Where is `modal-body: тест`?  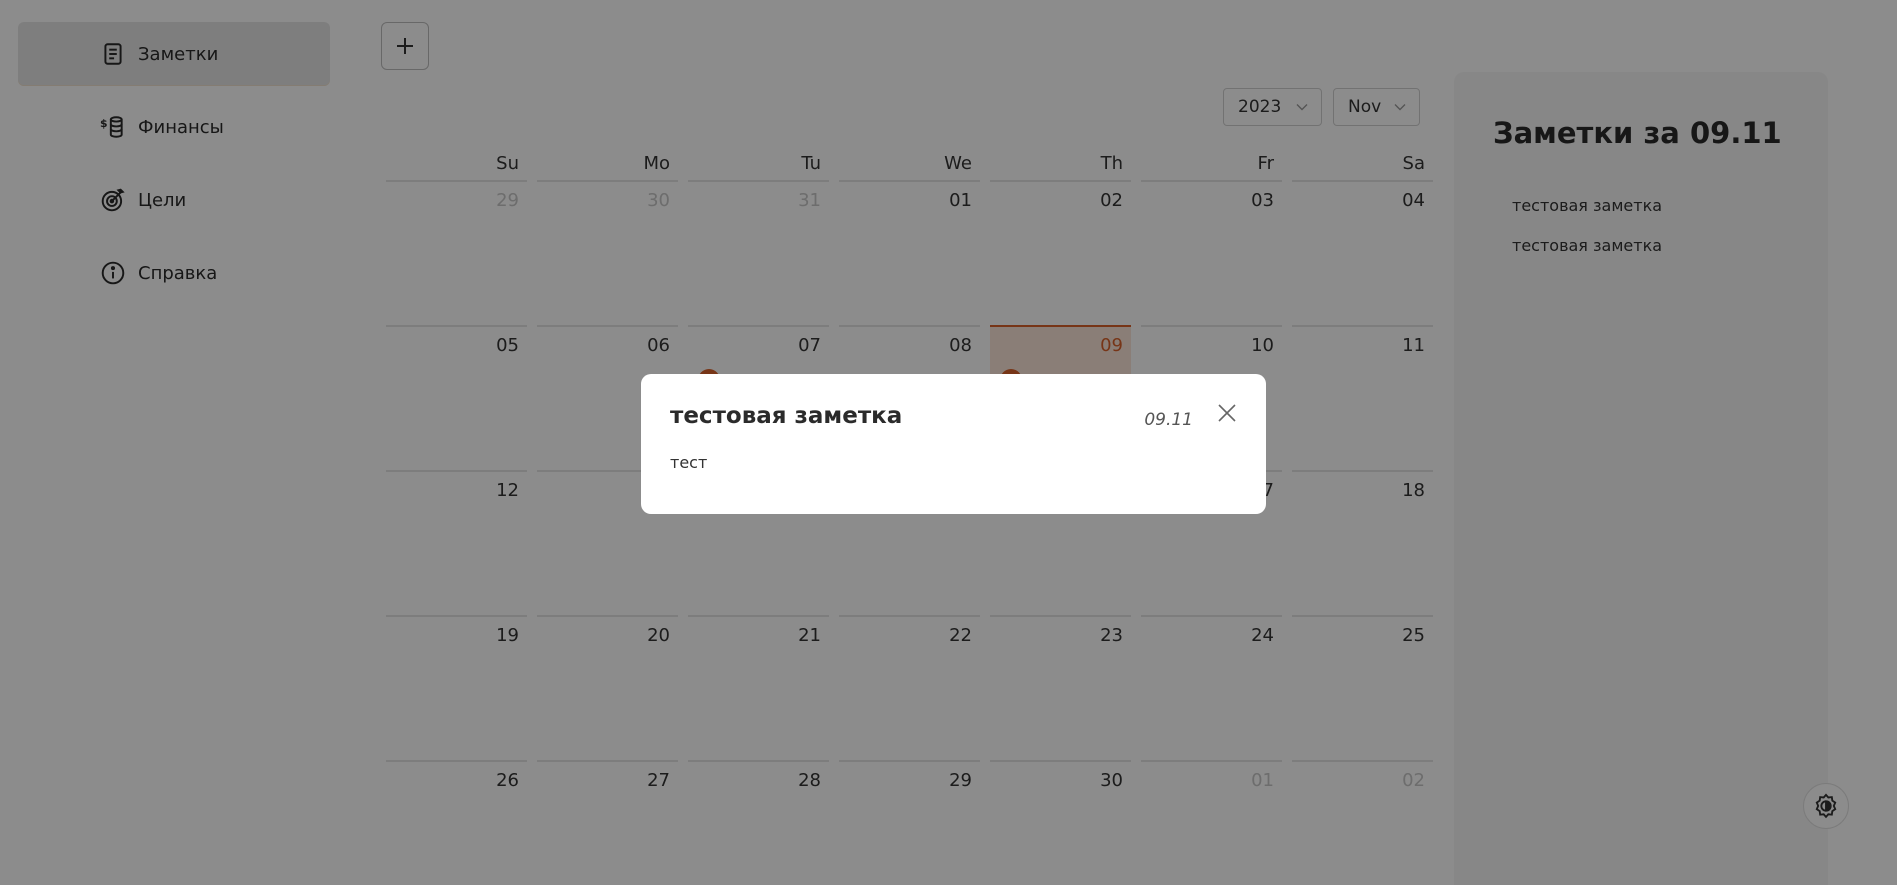 modal-body: тест is located at coordinates (689, 462).